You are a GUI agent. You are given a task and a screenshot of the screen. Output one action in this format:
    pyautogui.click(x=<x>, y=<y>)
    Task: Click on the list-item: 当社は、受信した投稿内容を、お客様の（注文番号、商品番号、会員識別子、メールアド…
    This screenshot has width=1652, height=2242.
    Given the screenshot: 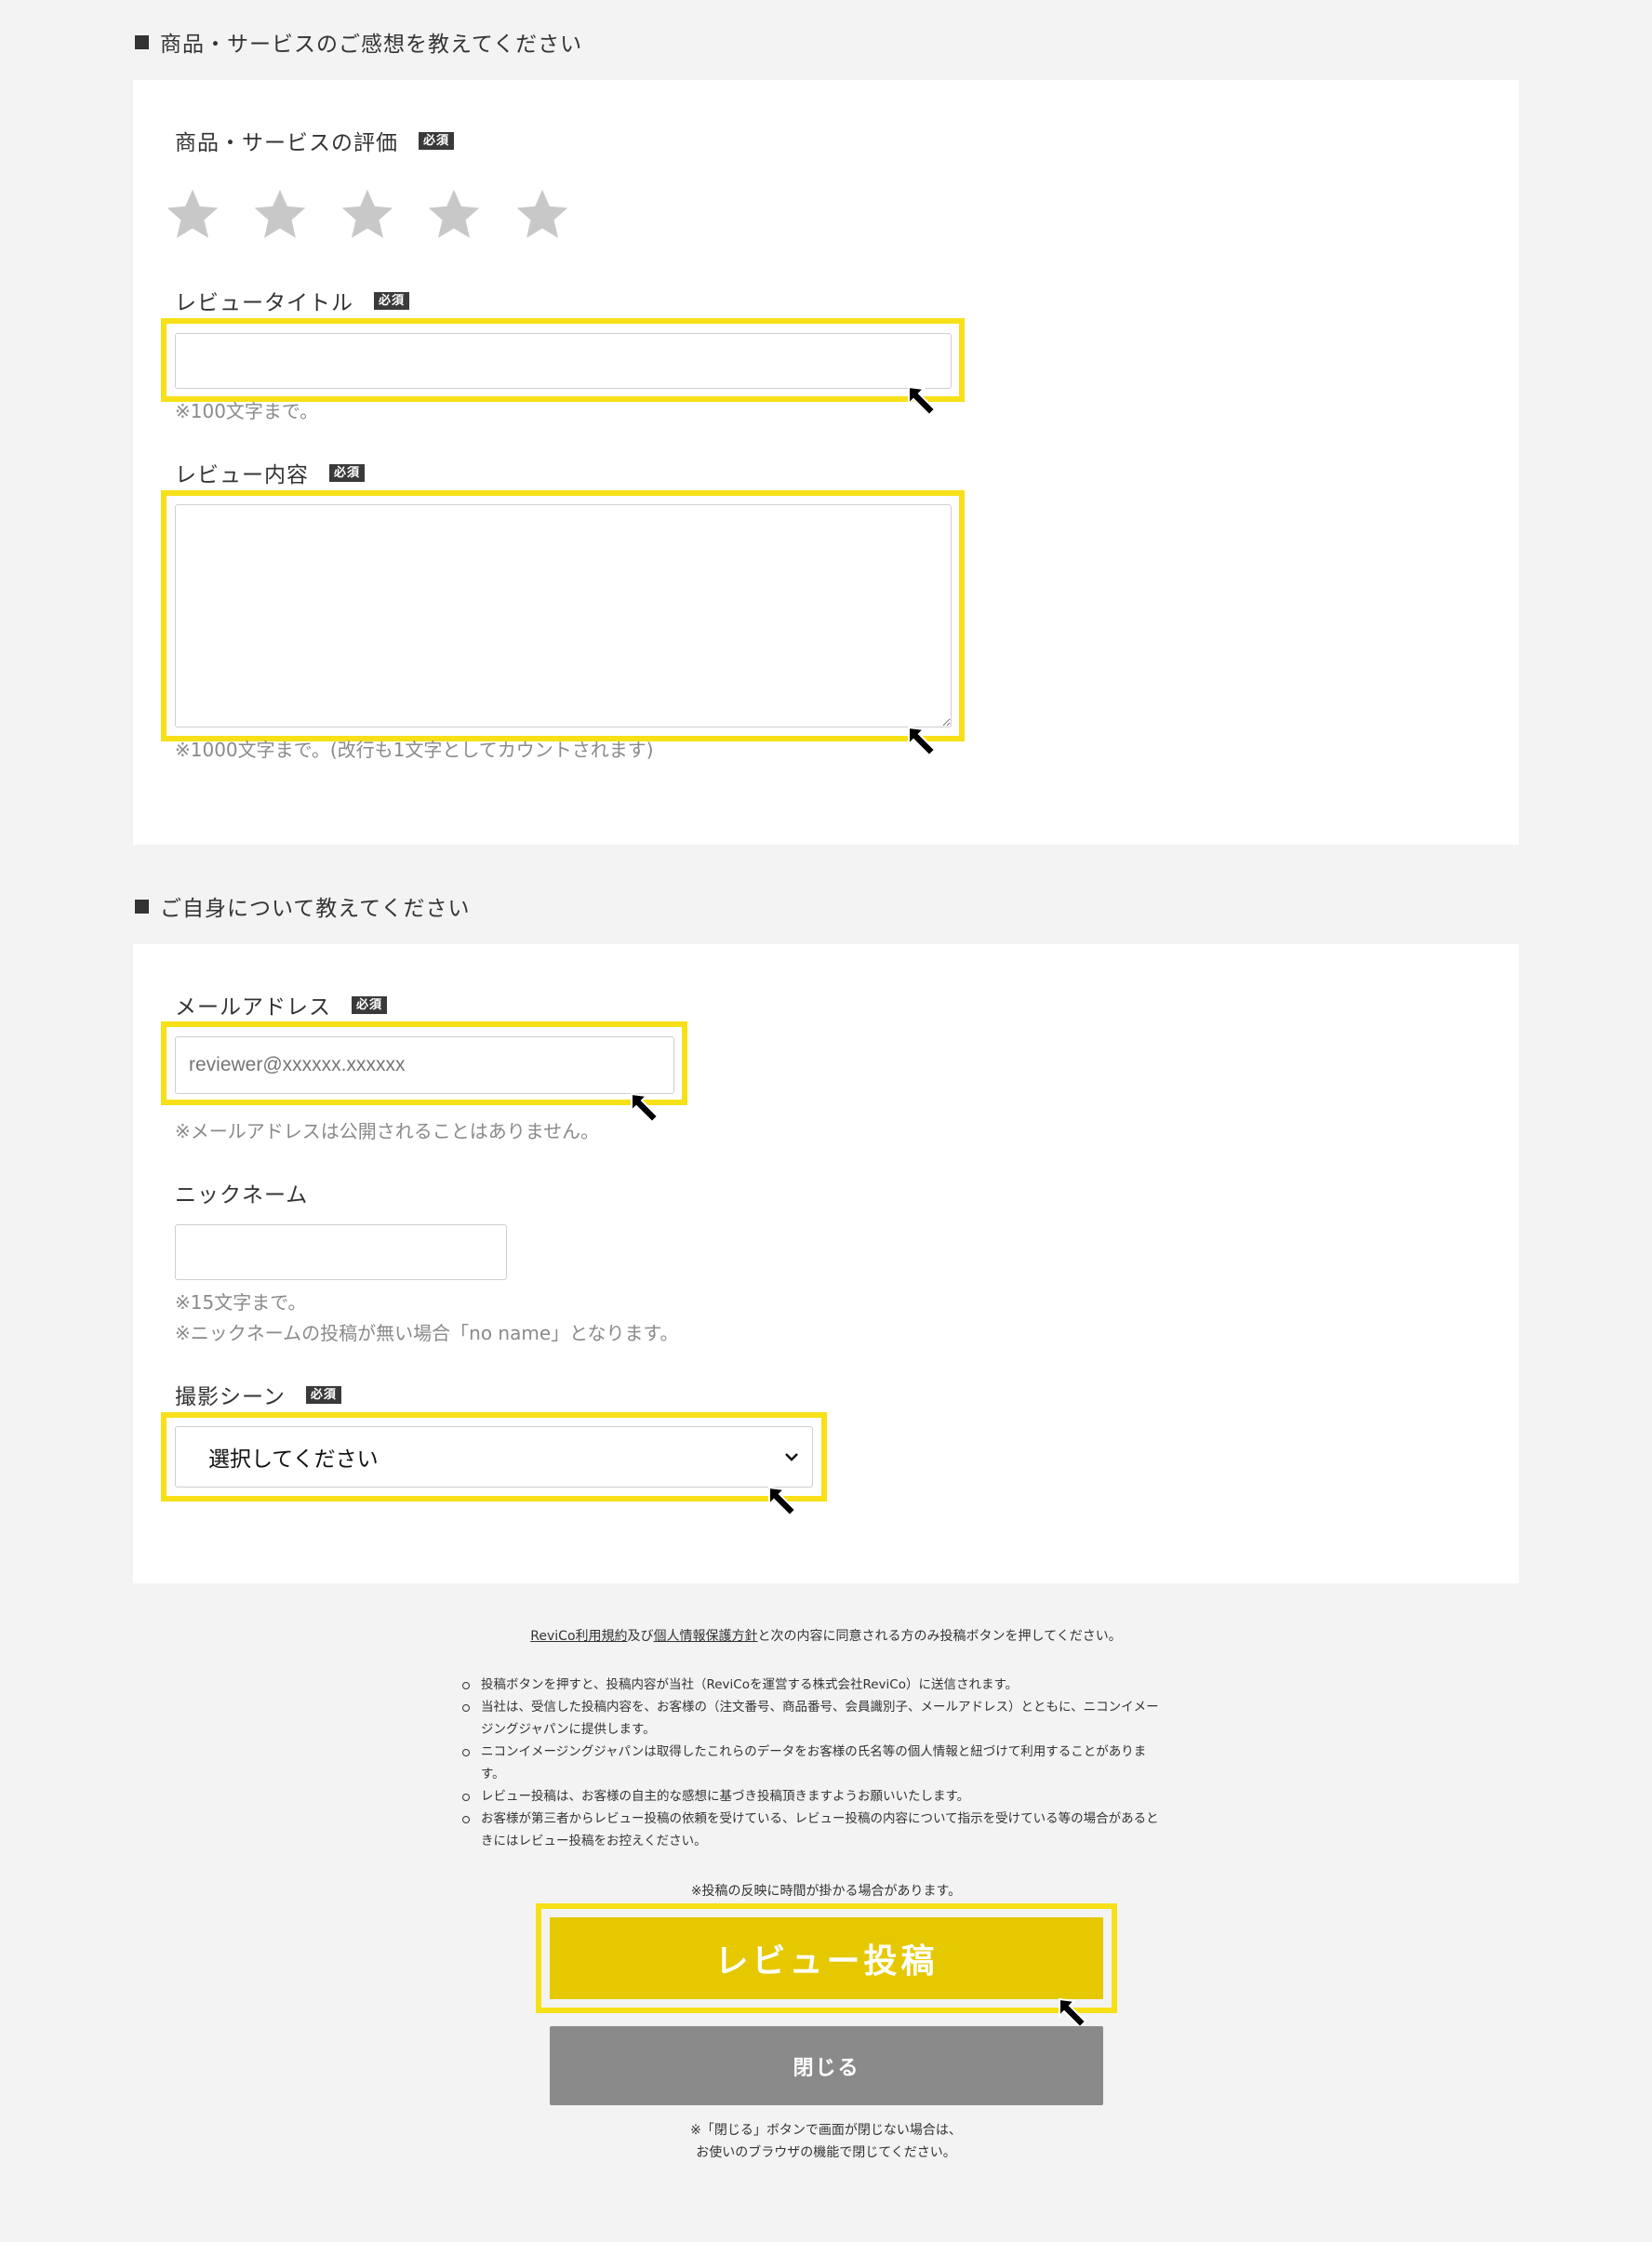 What is the action you would take?
    pyautogui.click(x=815, y=1718)
    